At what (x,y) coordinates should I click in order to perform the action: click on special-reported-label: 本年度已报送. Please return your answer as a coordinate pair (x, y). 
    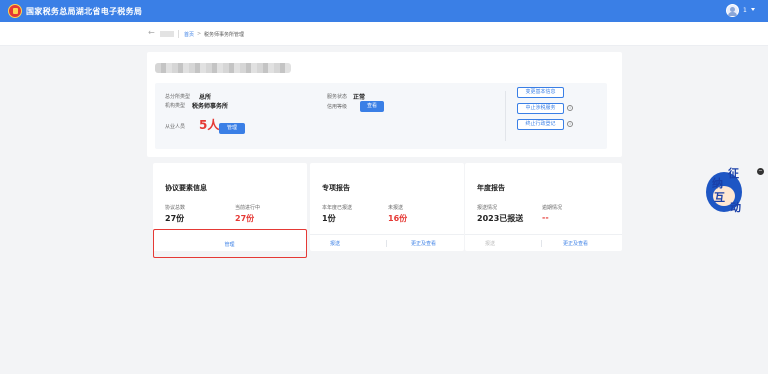
    Looking at the image, I should click on (337, 208).